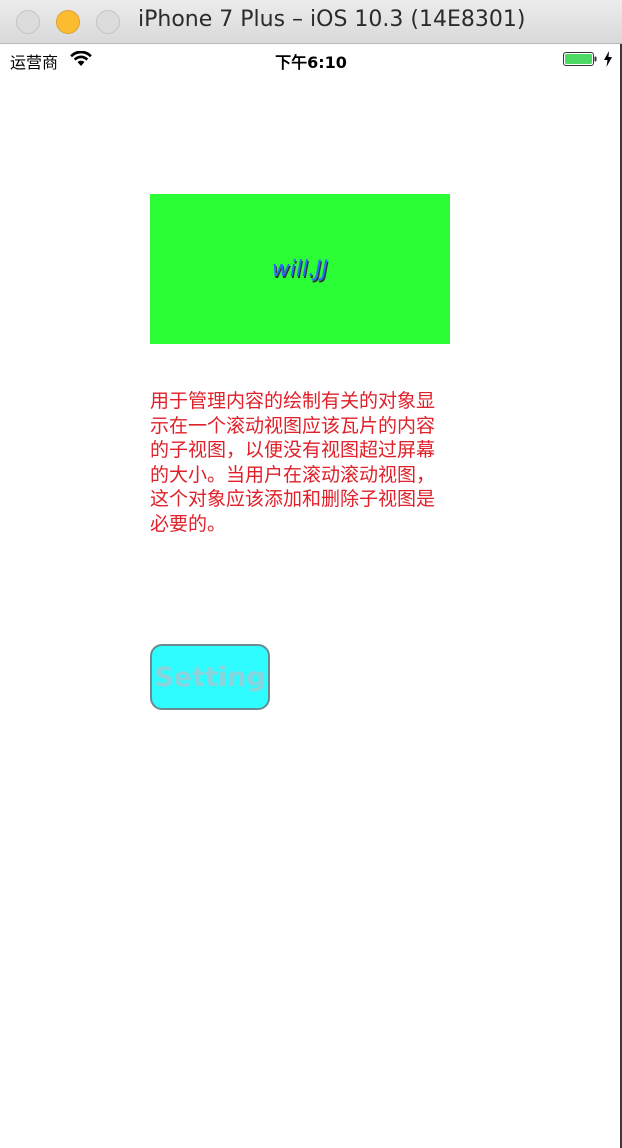 The height and width of the screenshot is (1148, 622). I want to click on window-title: iPhone 7 Plus – iOS 10.3 (14E8301), so click(332, 19).